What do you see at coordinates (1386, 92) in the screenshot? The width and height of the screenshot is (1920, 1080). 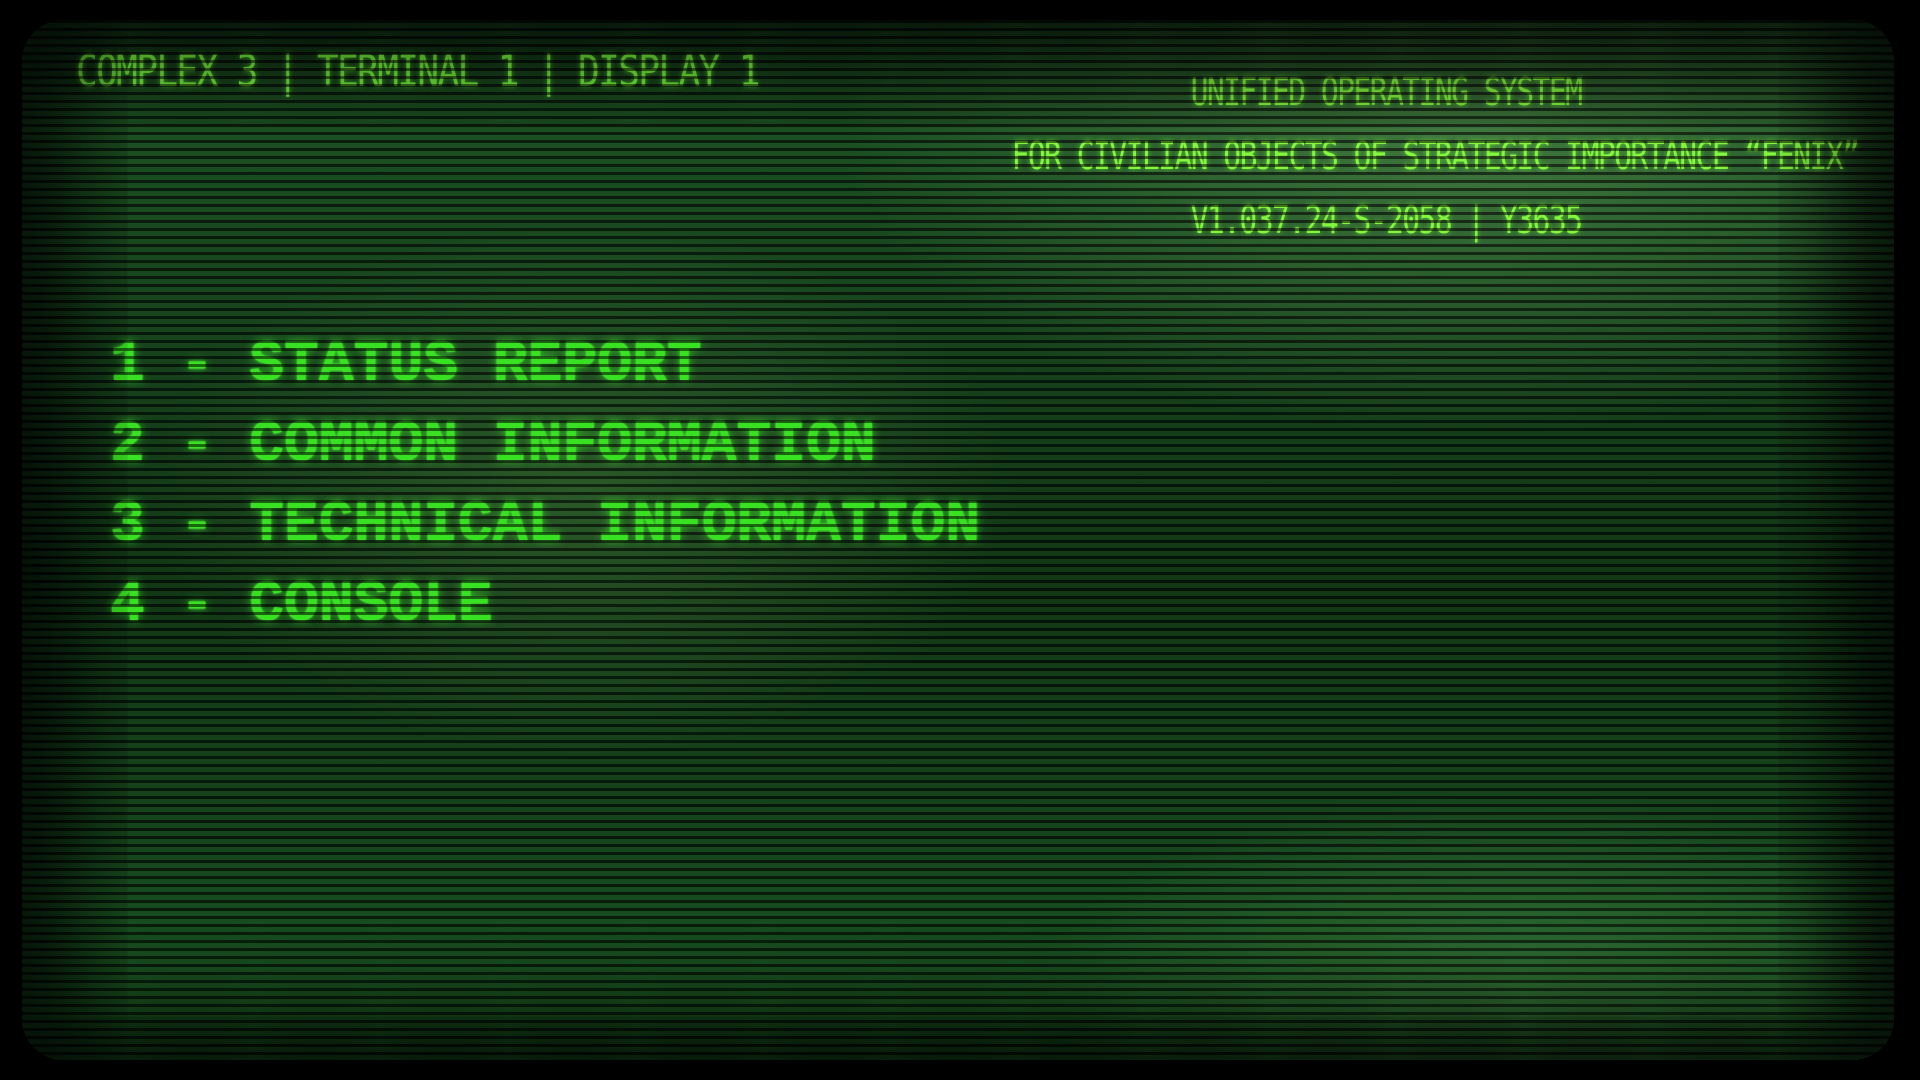 I see `system-title: UNIFIED OPERATING SYSTEM` at bounding box center [1386, 92].